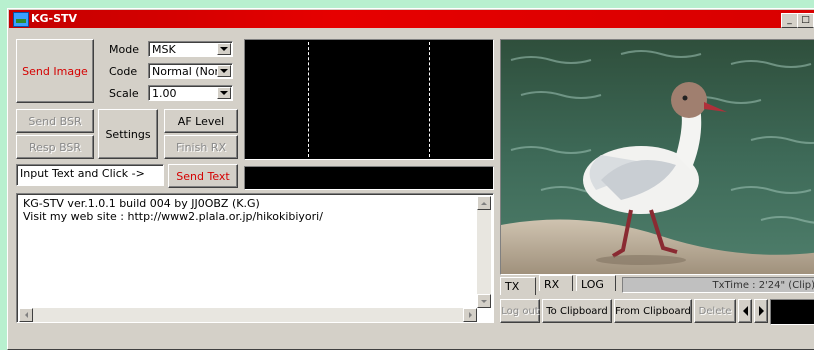  I want to click on scroll-down-icon, so click(484, 301).